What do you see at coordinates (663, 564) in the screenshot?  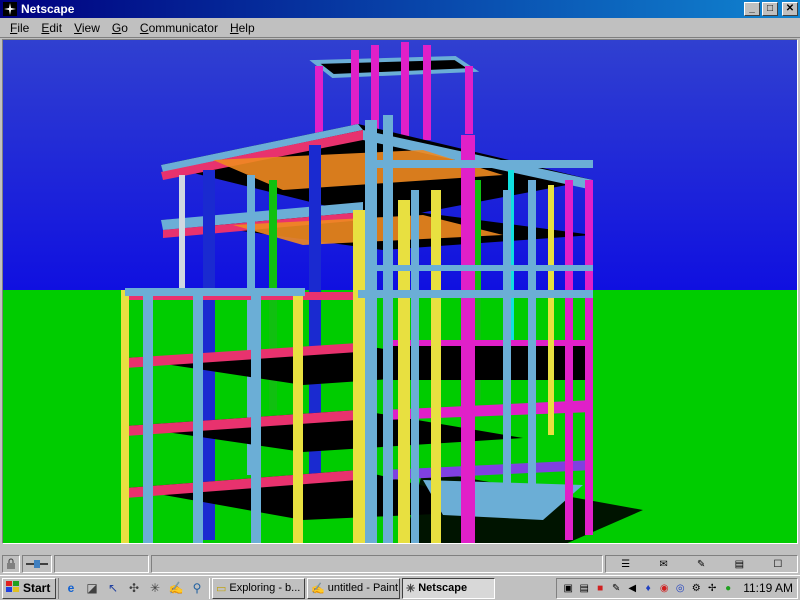 I see `mail-icon: ✉` at bounding box center [663, 564].